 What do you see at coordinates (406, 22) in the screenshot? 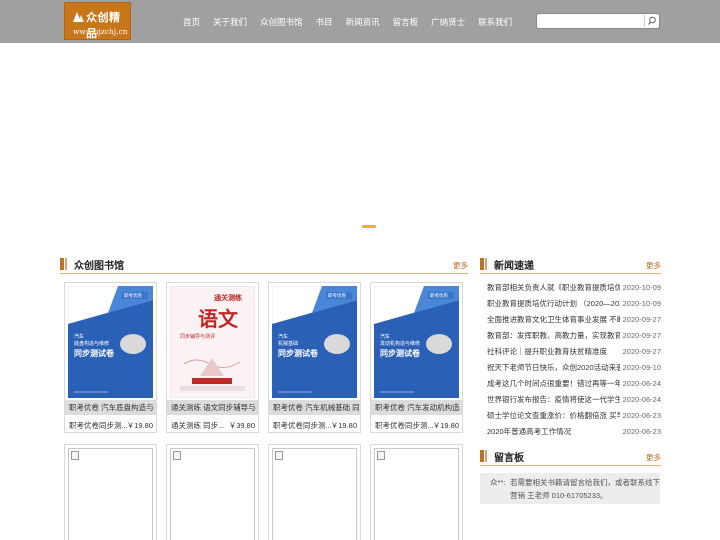
I see `nav-guestbook: 留言板` at bounding box center [406, 22].